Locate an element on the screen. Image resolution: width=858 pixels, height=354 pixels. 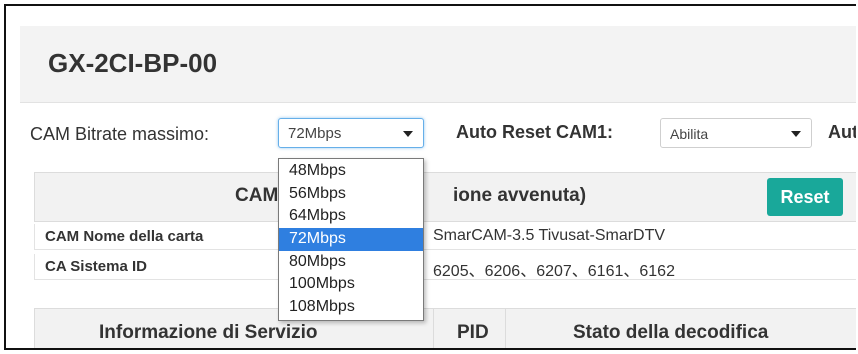
dropdown-option: 100Mbps is located at coordinates (351, 284).